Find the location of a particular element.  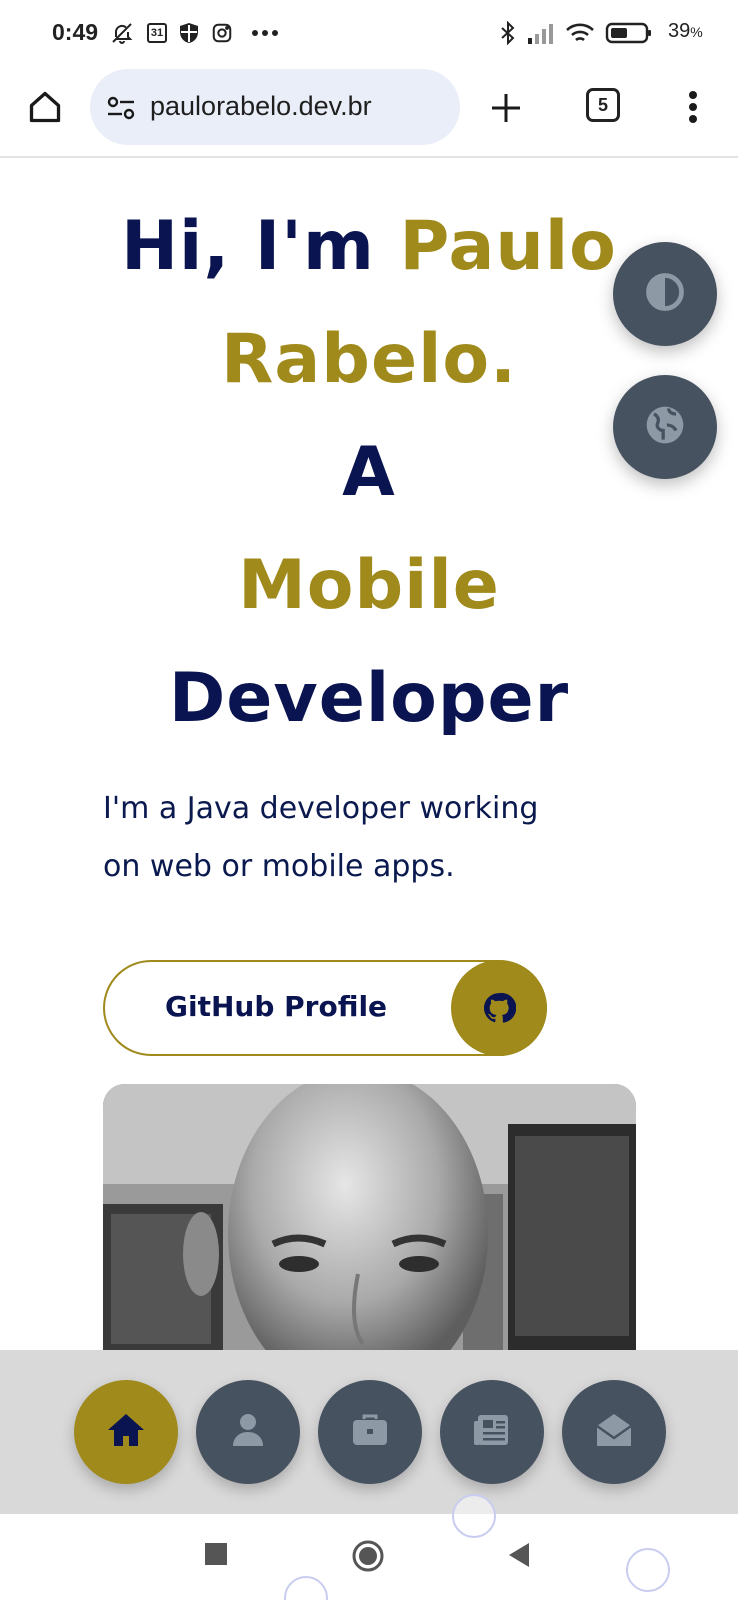

recents-icon is located at coordinates (216, 1554).